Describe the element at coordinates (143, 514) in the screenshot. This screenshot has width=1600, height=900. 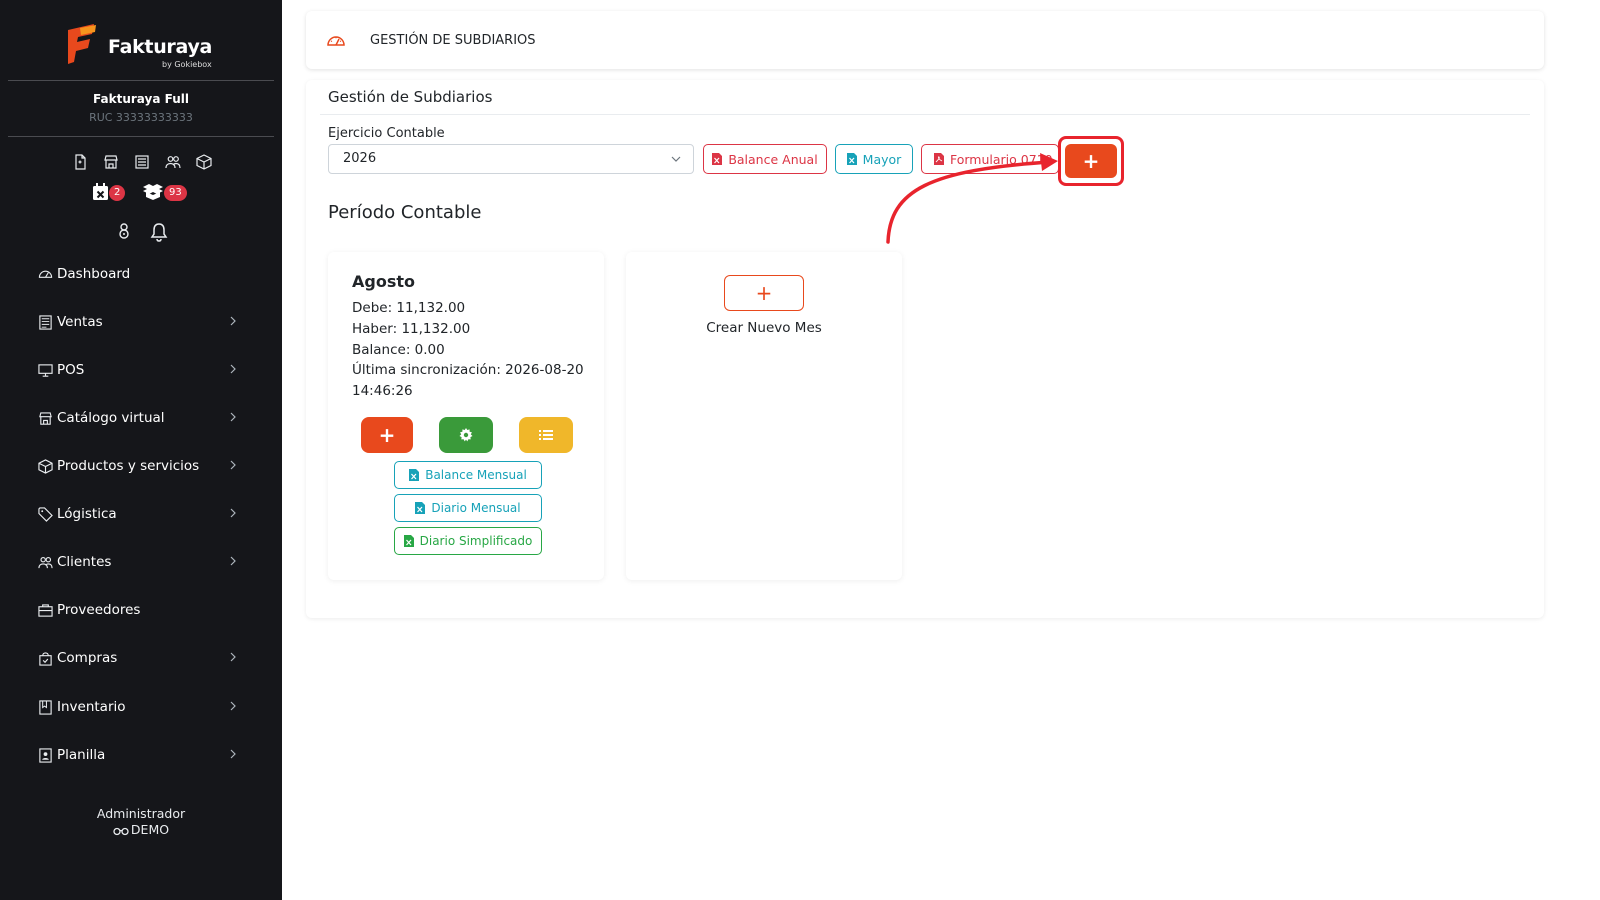
I see `nav-logistica: Lógistica` at that location.